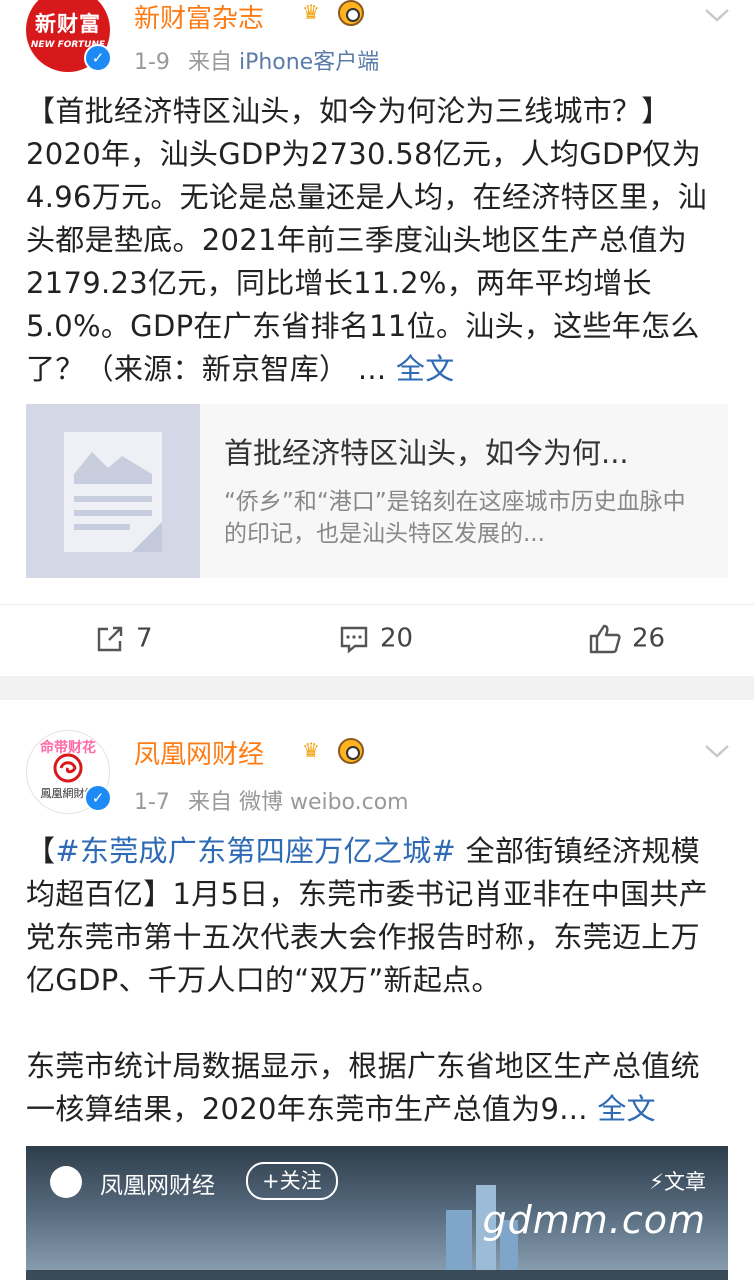 The image size is (754, 1280). Describe the element at coordinates (324, 802) in the screenshot. I see `source-link: 微博 weibo.com` at that location.